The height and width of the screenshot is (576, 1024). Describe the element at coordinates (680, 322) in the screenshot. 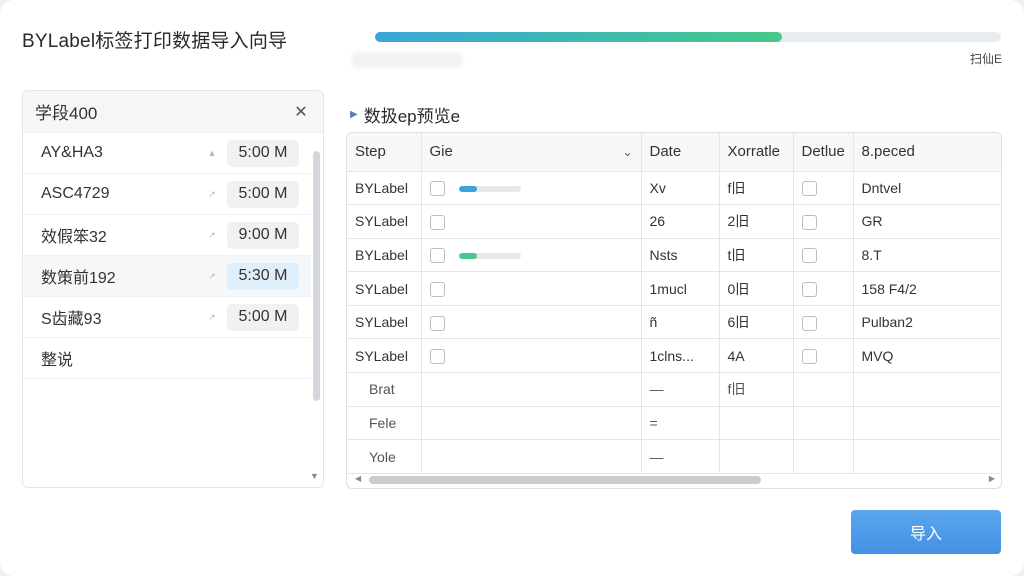

I see `cell-date: ñ` at that location.